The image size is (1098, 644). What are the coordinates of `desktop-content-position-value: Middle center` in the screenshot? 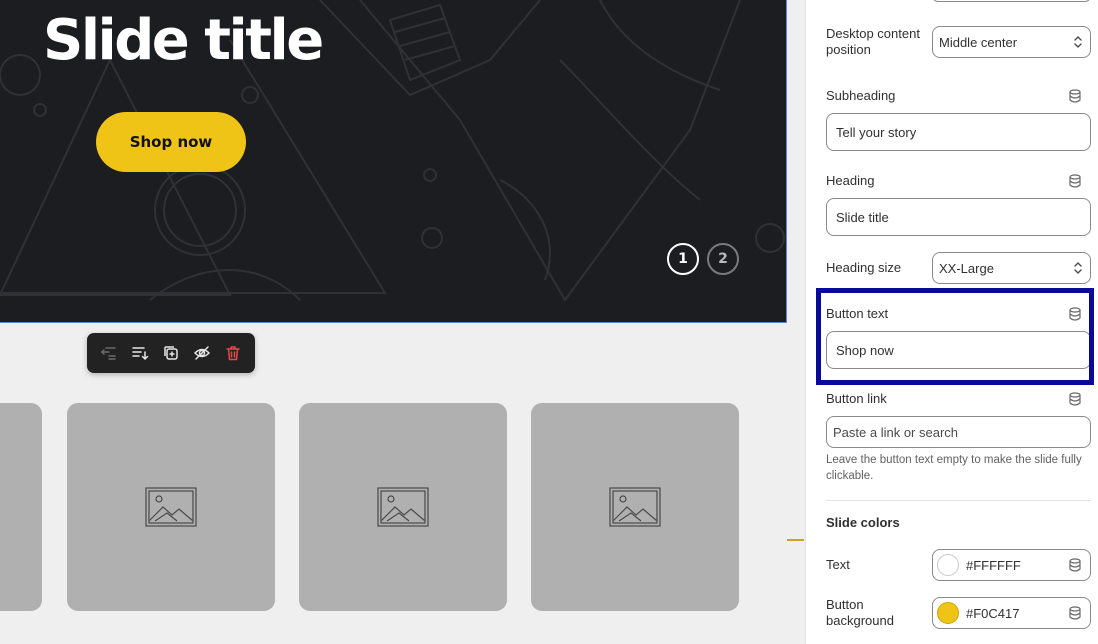 It's located at (978, 42).